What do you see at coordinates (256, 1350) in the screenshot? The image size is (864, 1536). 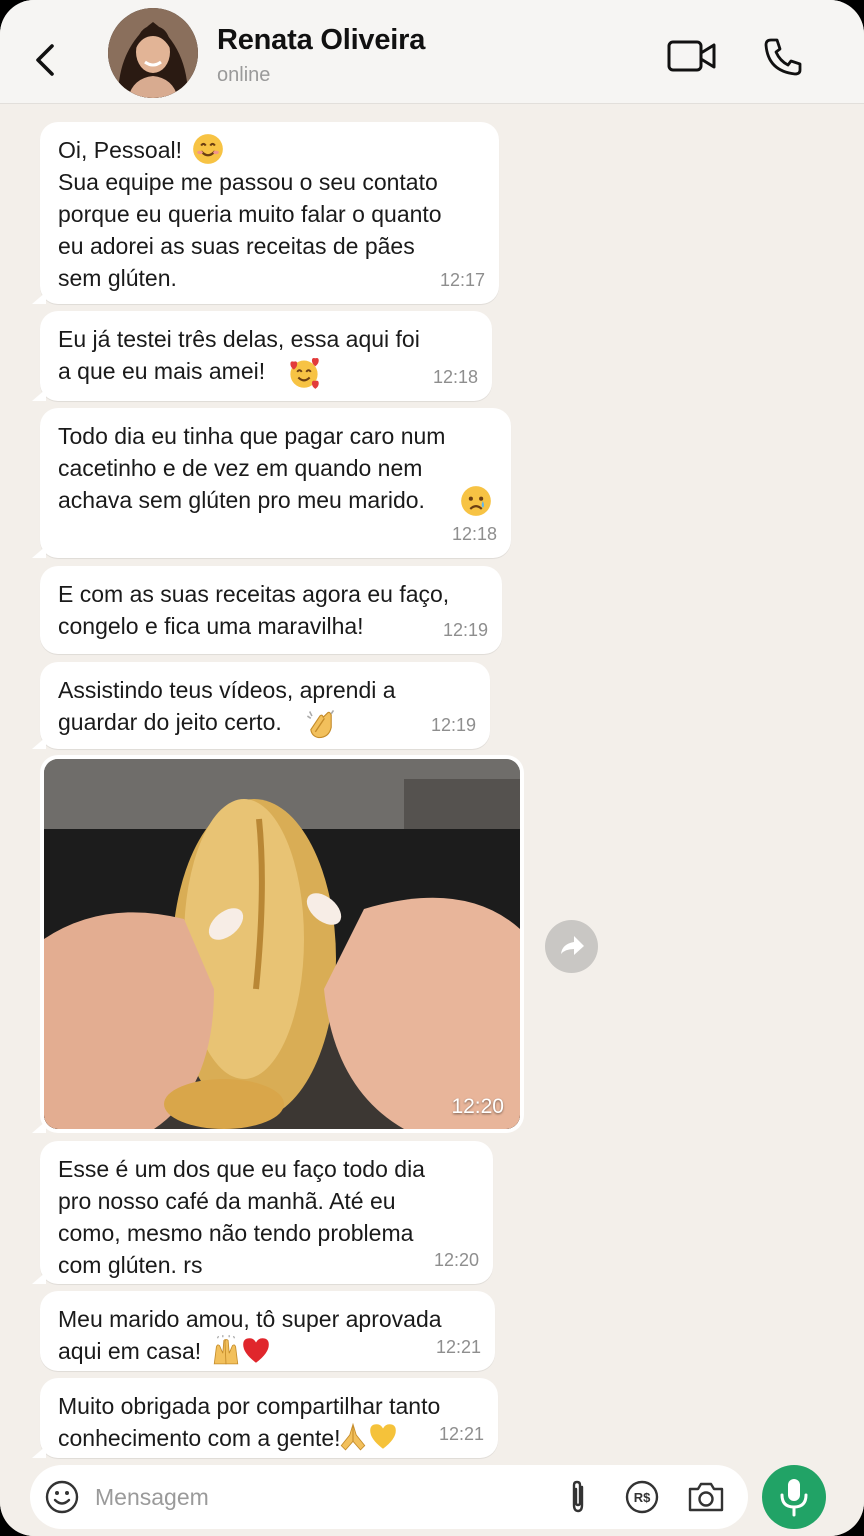 I see `red-heart-icon` at bounding box center [256, 1350].